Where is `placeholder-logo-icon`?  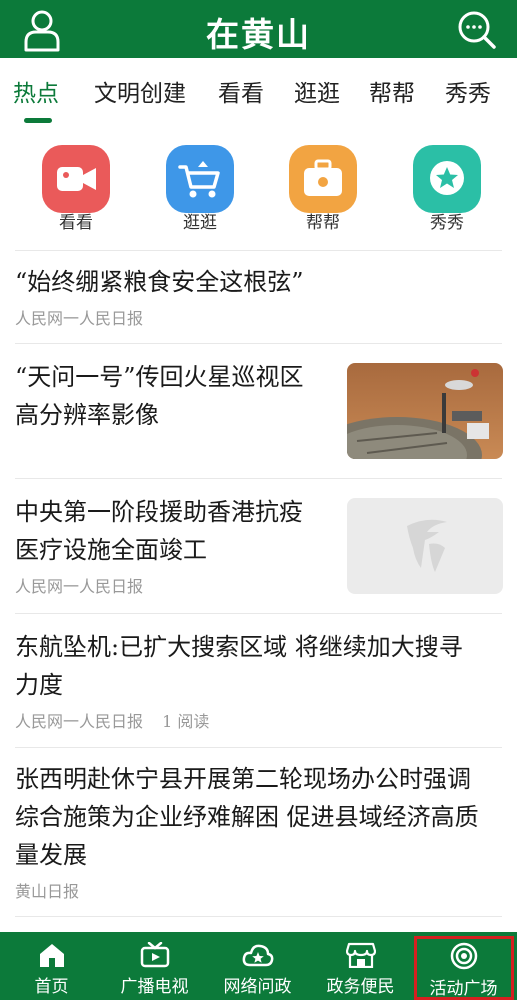
placeholder-logo-icon is located at coordinates (427, 545).